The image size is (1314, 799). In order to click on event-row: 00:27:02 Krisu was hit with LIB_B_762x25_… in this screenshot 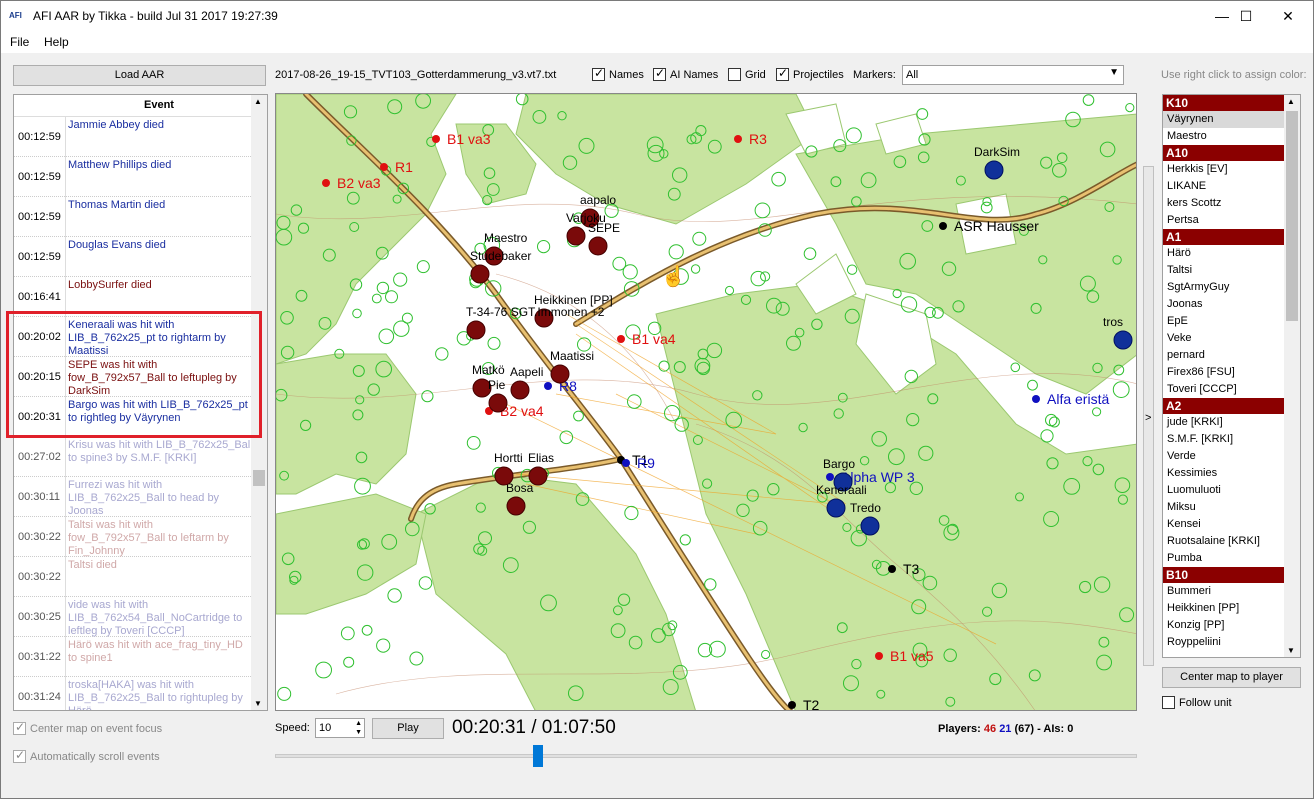, I will do `click(140, 457)`.